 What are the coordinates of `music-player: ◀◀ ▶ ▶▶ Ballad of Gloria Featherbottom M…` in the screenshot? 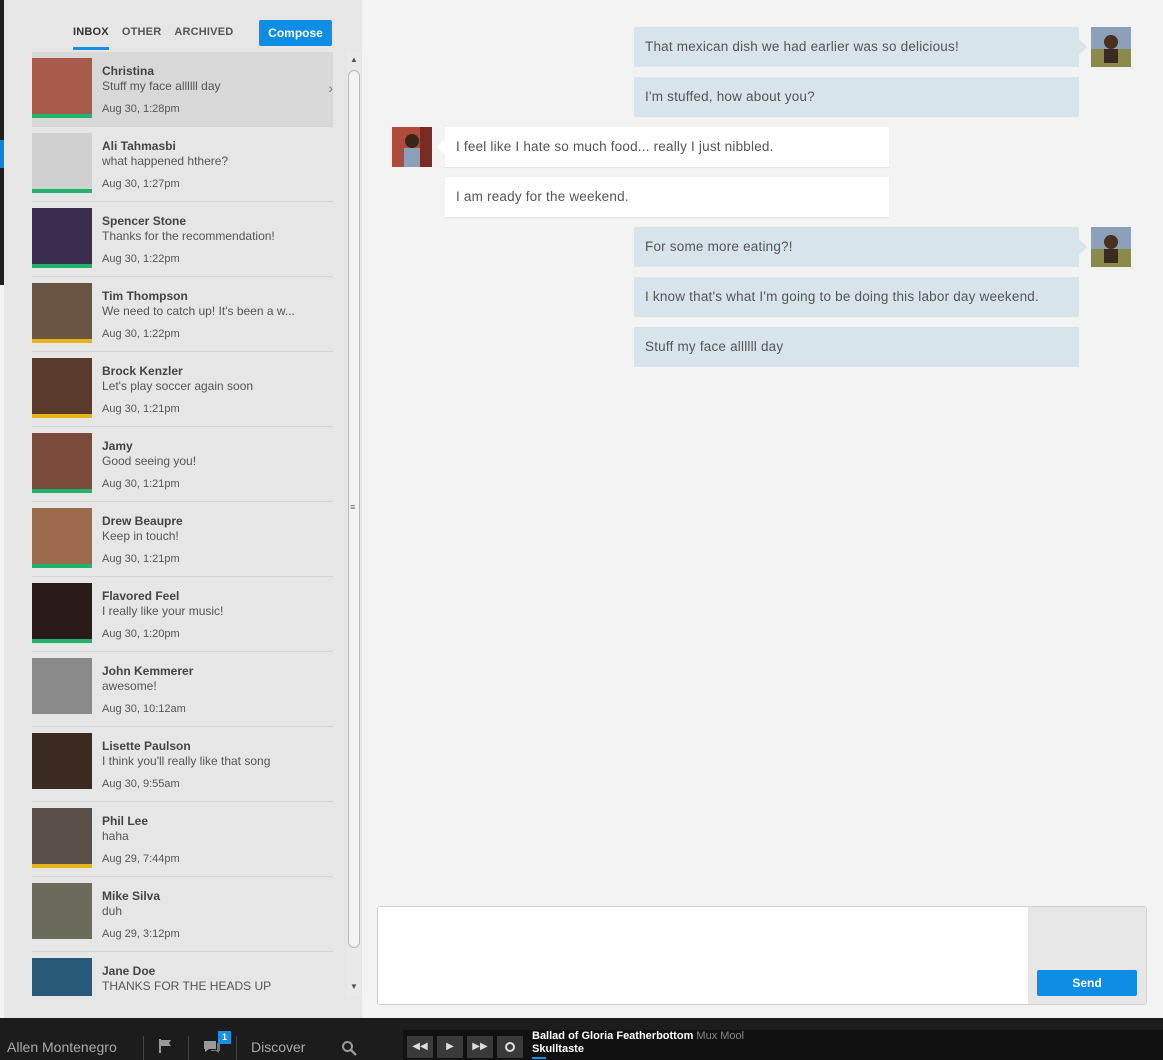 It's located at (783, 1045).